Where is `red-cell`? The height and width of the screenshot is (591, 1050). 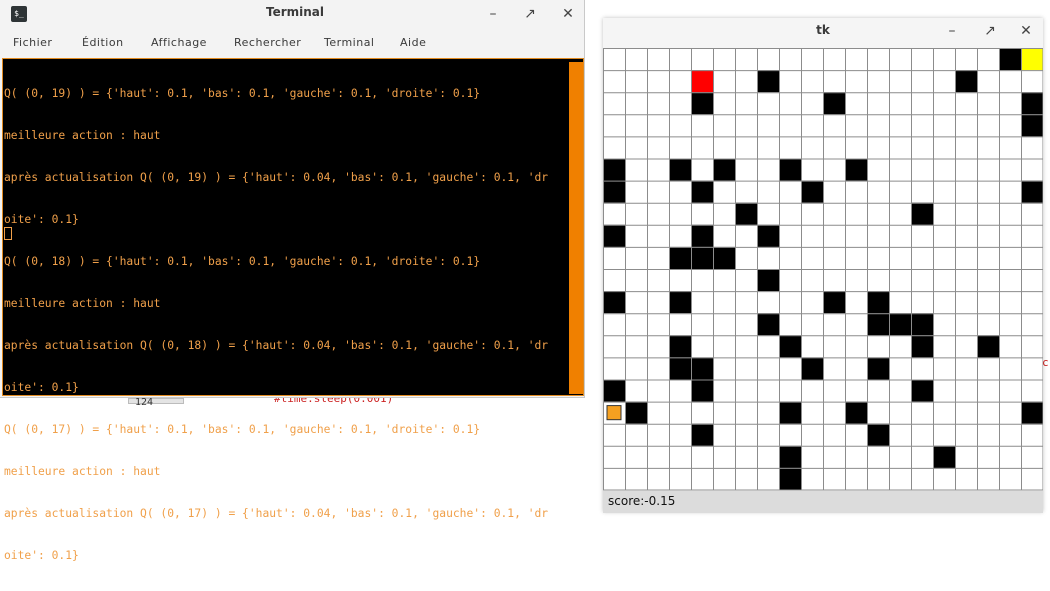 red-cell is located at coordinates (702, 81).